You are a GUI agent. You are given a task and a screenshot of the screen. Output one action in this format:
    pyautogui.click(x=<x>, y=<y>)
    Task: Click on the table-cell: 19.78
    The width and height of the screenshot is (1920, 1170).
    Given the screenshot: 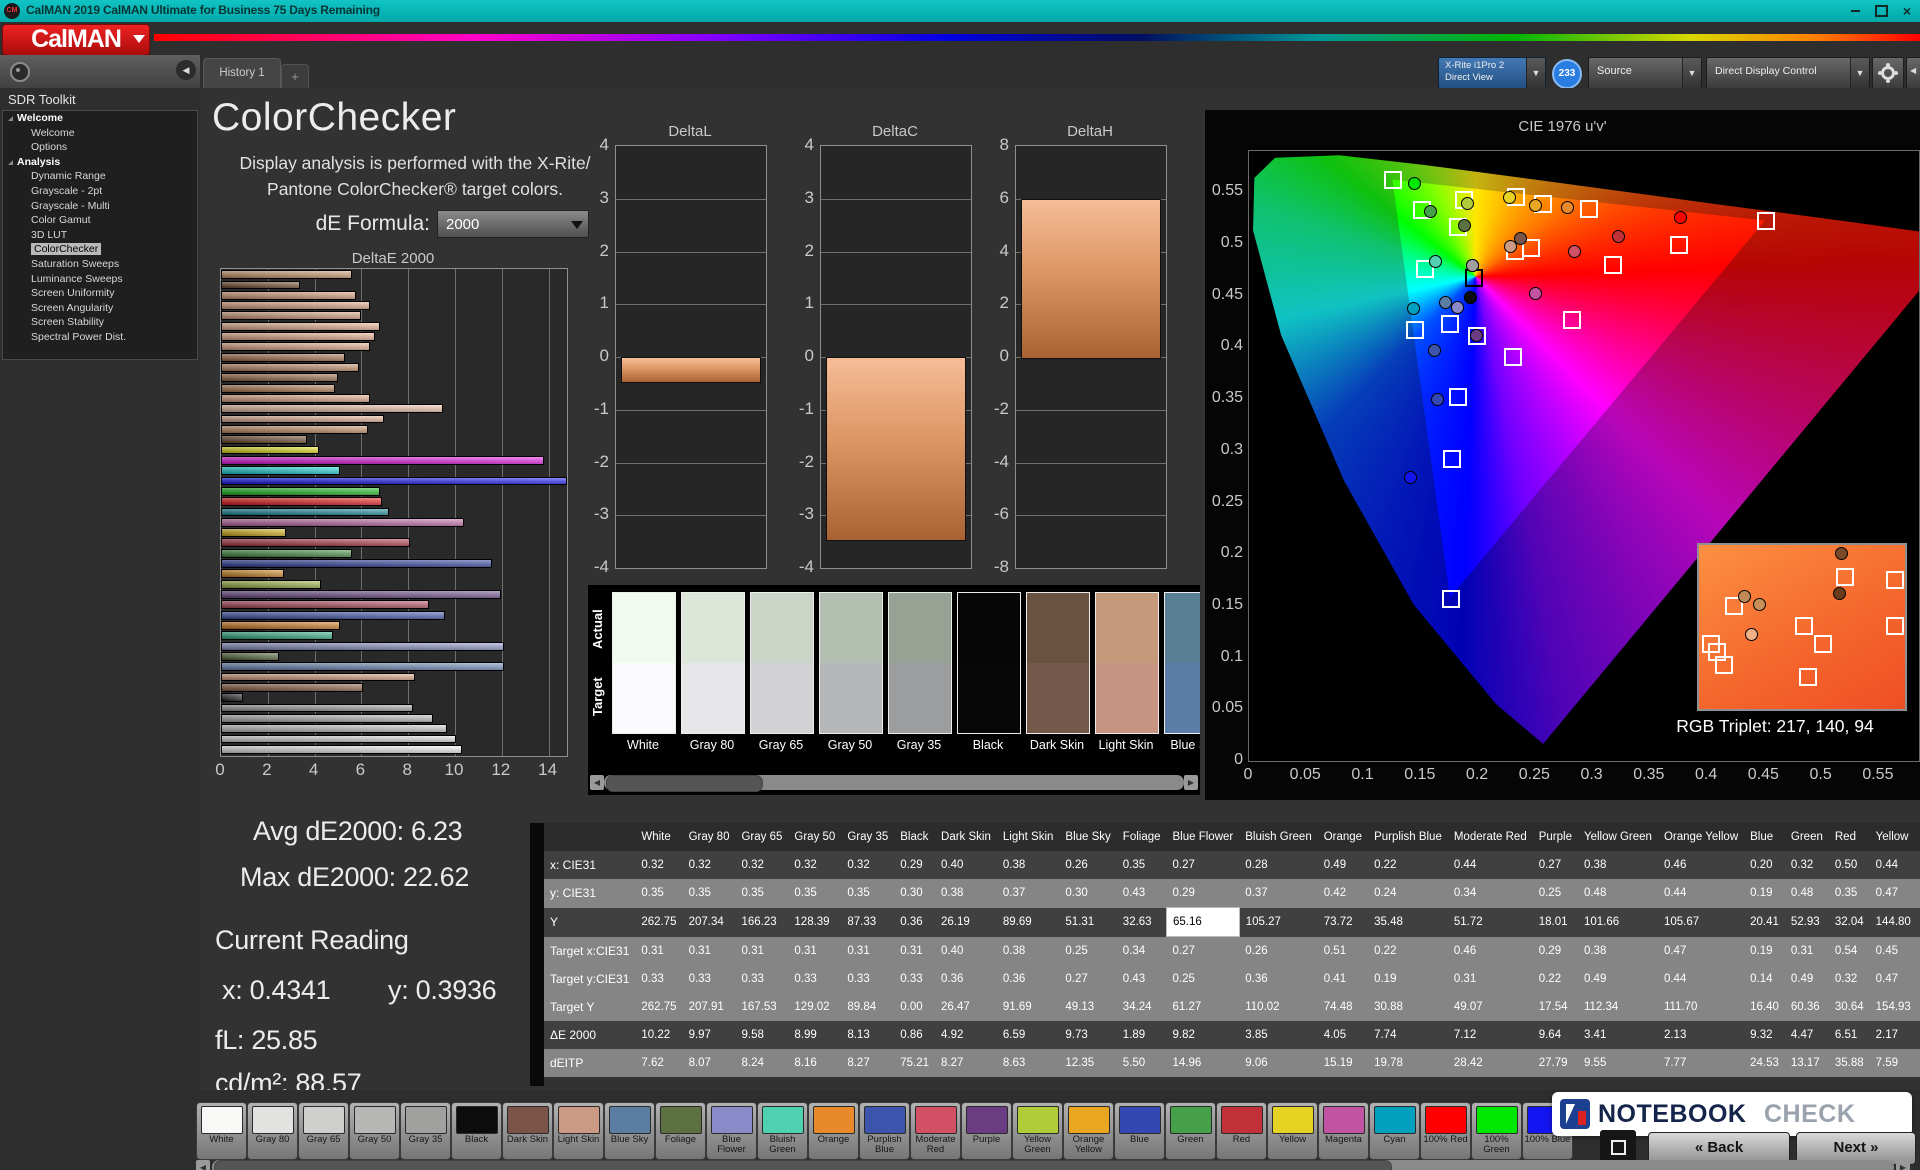 What is the action you would take?
    pyautogui.click(x=1408, y=1063)
    